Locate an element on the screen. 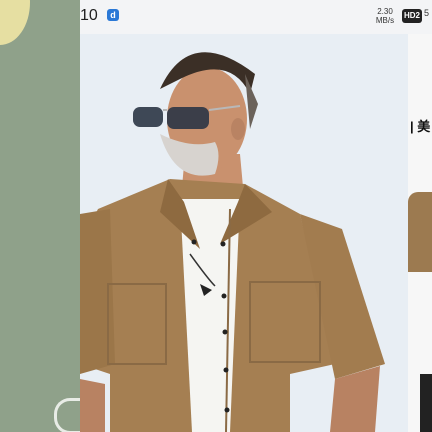 This screenshot has height=432, width=432. right-card-shirt is located at coordinates (420, 232).